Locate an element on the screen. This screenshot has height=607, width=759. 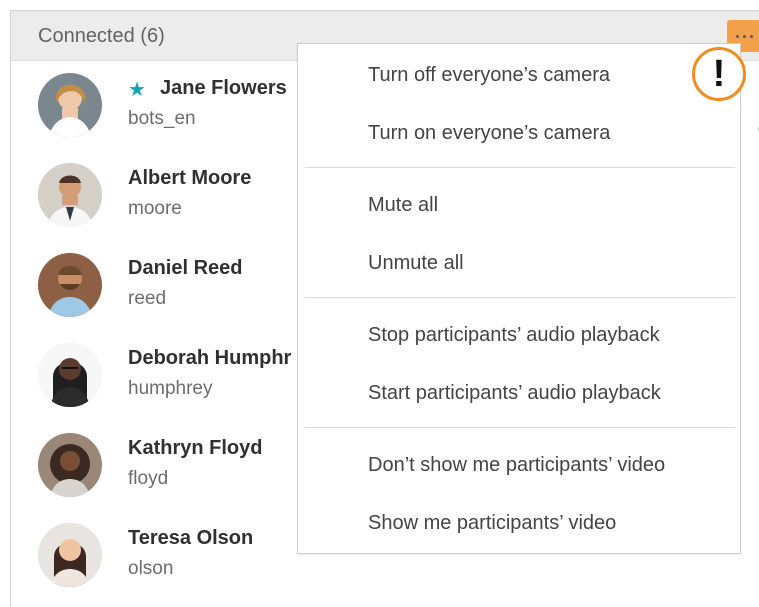
participant-username: bots_en is located at coordinates (162, 118).